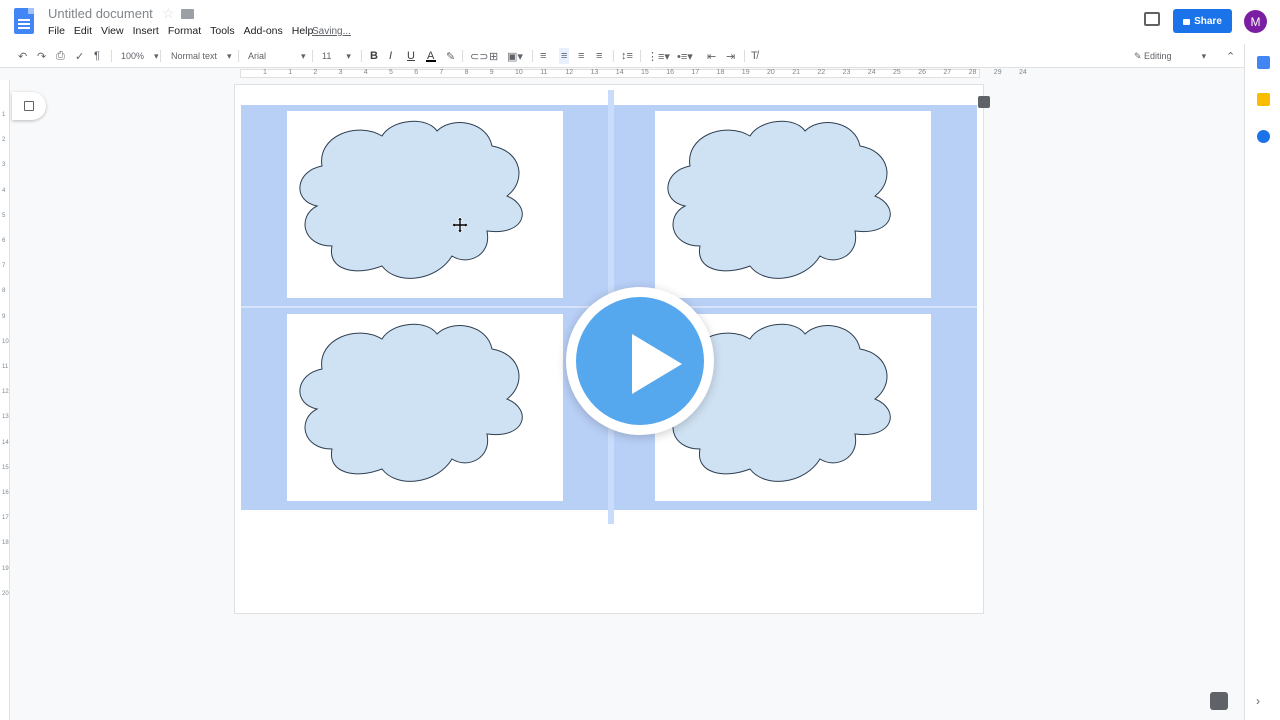 This screenshot has width=1280, height=720. What do you see at coordinates (5, 400) in the screenshot?
I see `vertical-ruler: 1 2 3 4 5 6 7 8 9 10 11 12 13 14 15 16 17 18 19 20` at bounding box center [5, 400].